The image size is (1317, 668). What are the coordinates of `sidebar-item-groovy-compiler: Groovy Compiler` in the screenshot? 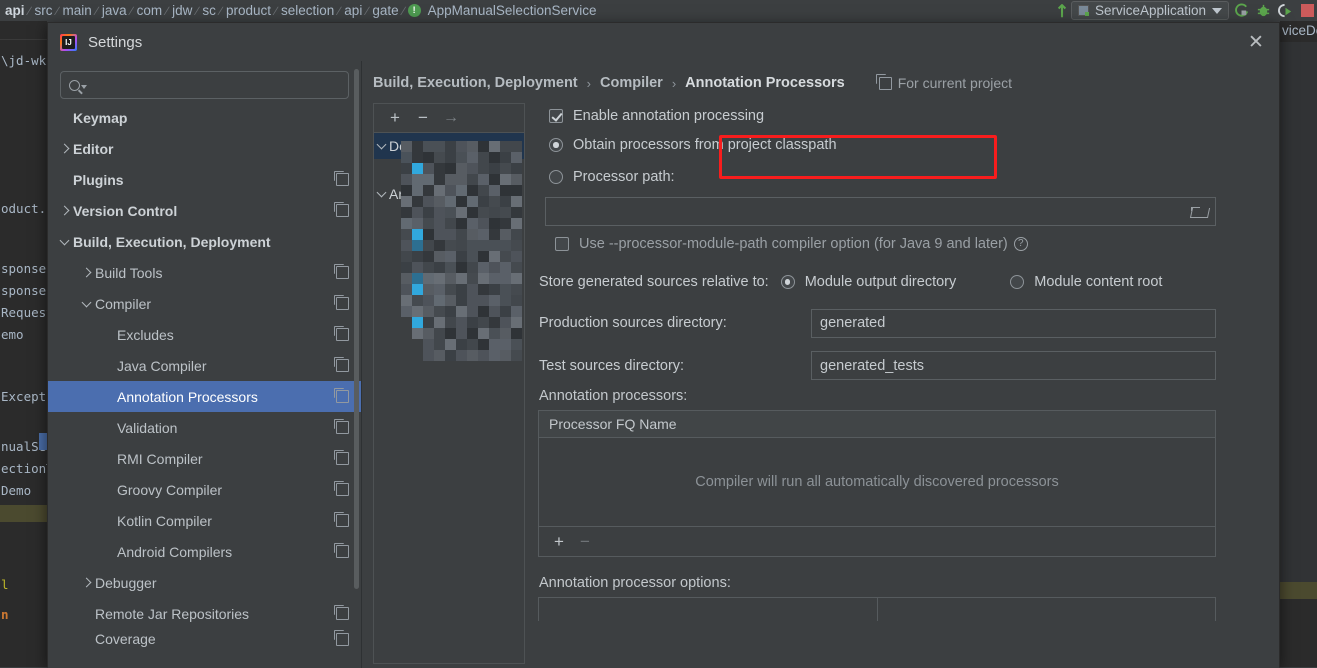 It's located at (204, 489).